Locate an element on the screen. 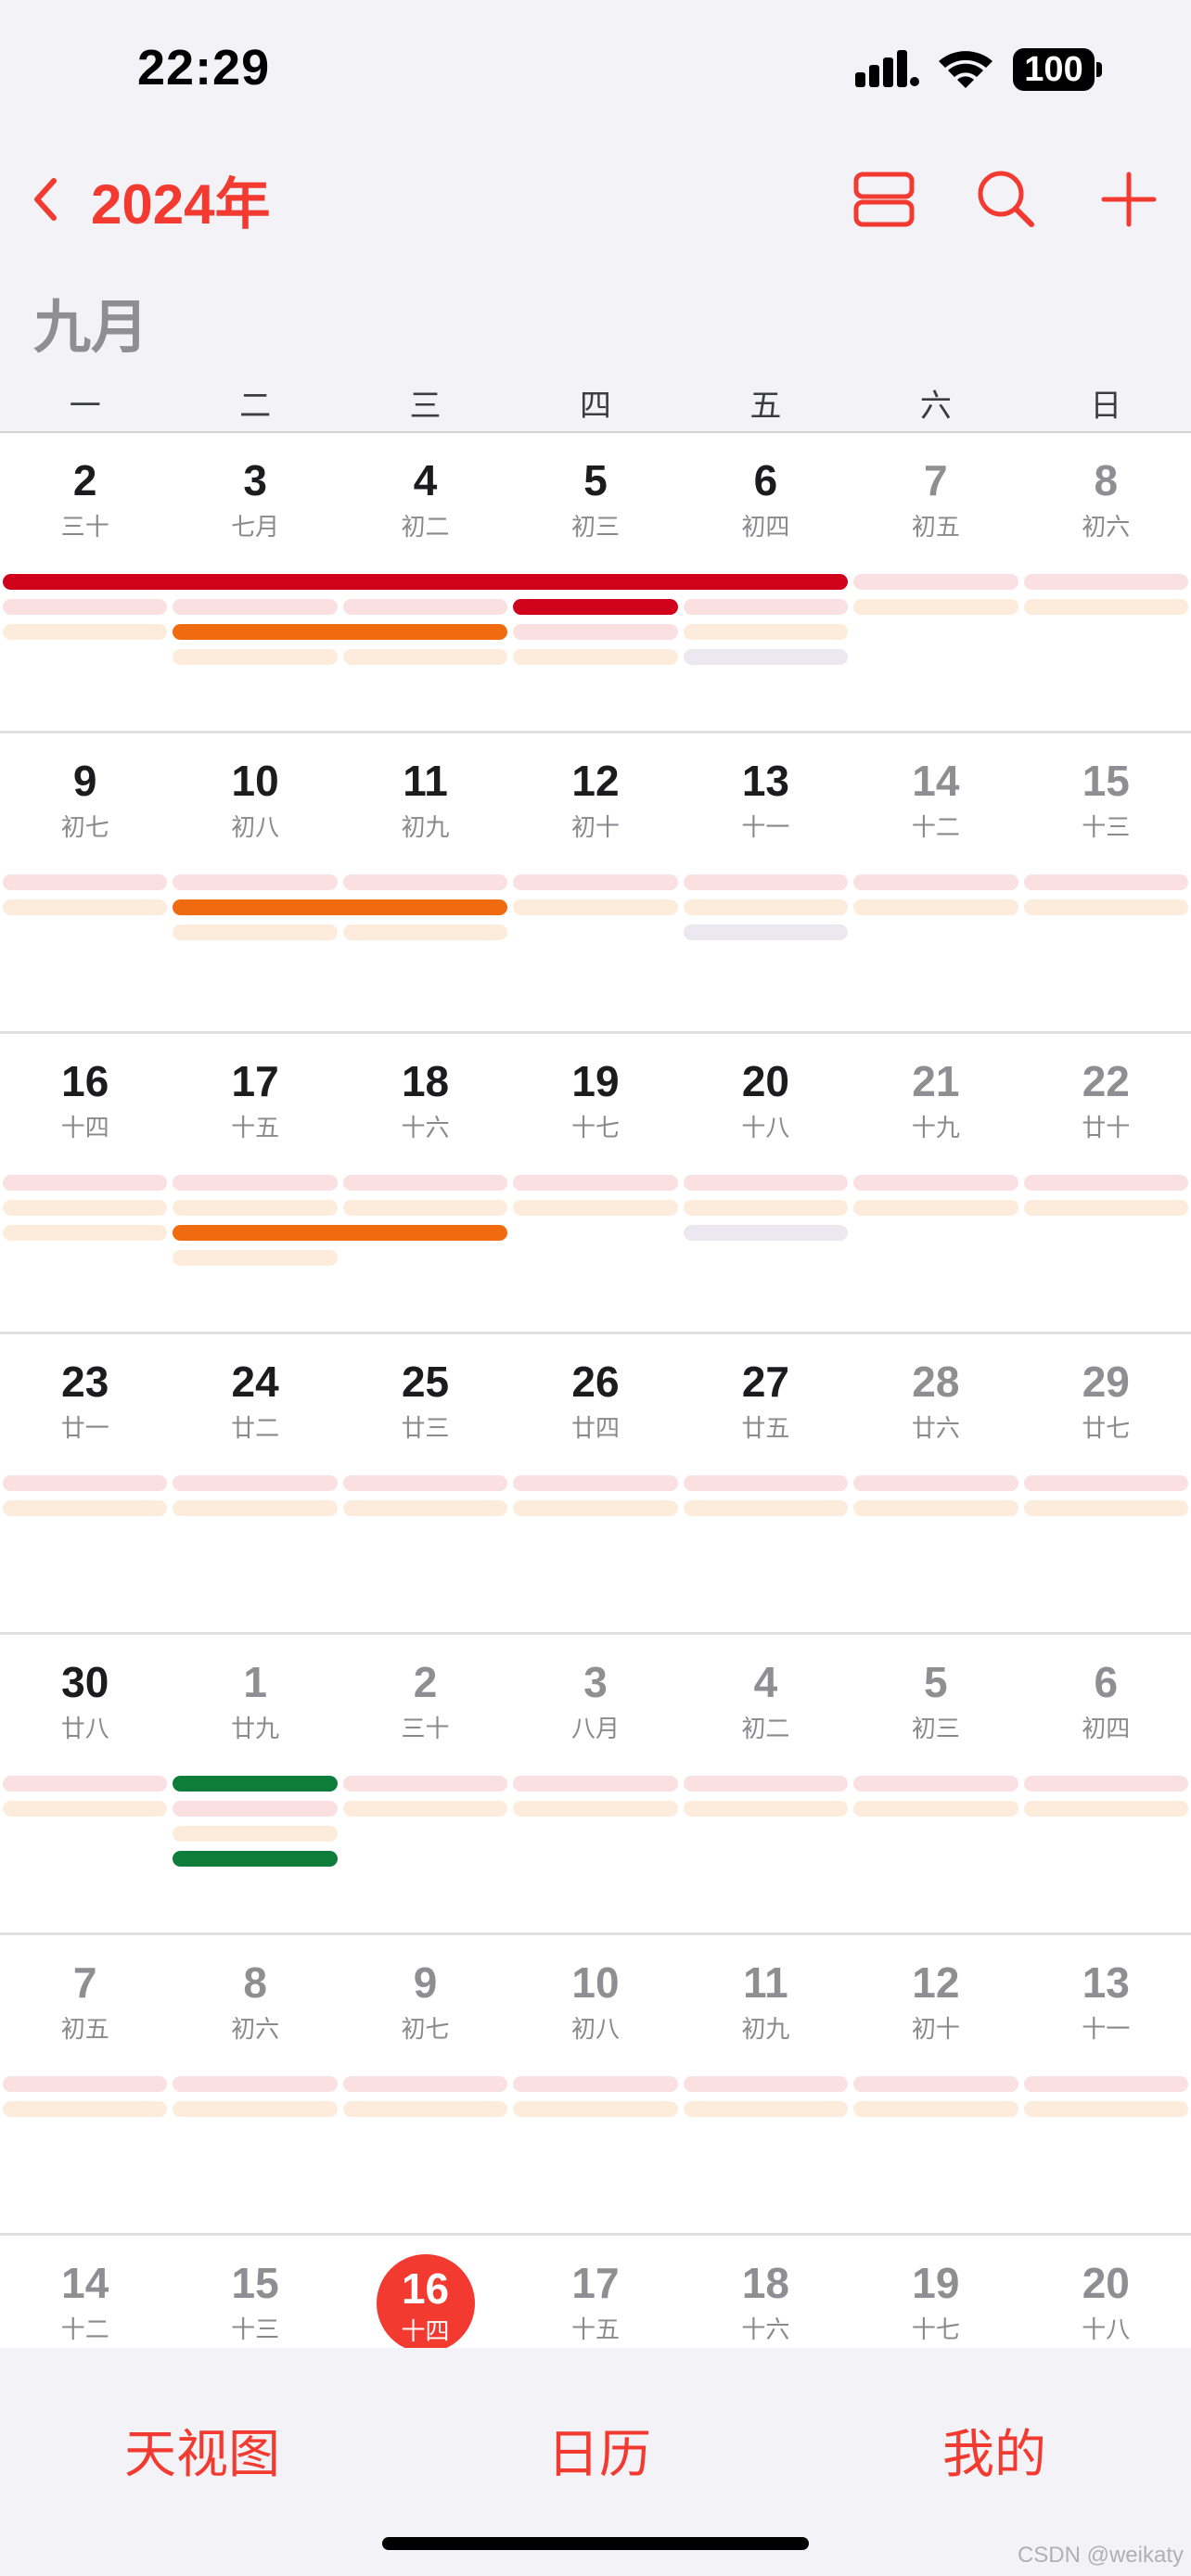 This screenshot has height=2576, width=1191. add-event-icon is located at coordinates (1128, 199).